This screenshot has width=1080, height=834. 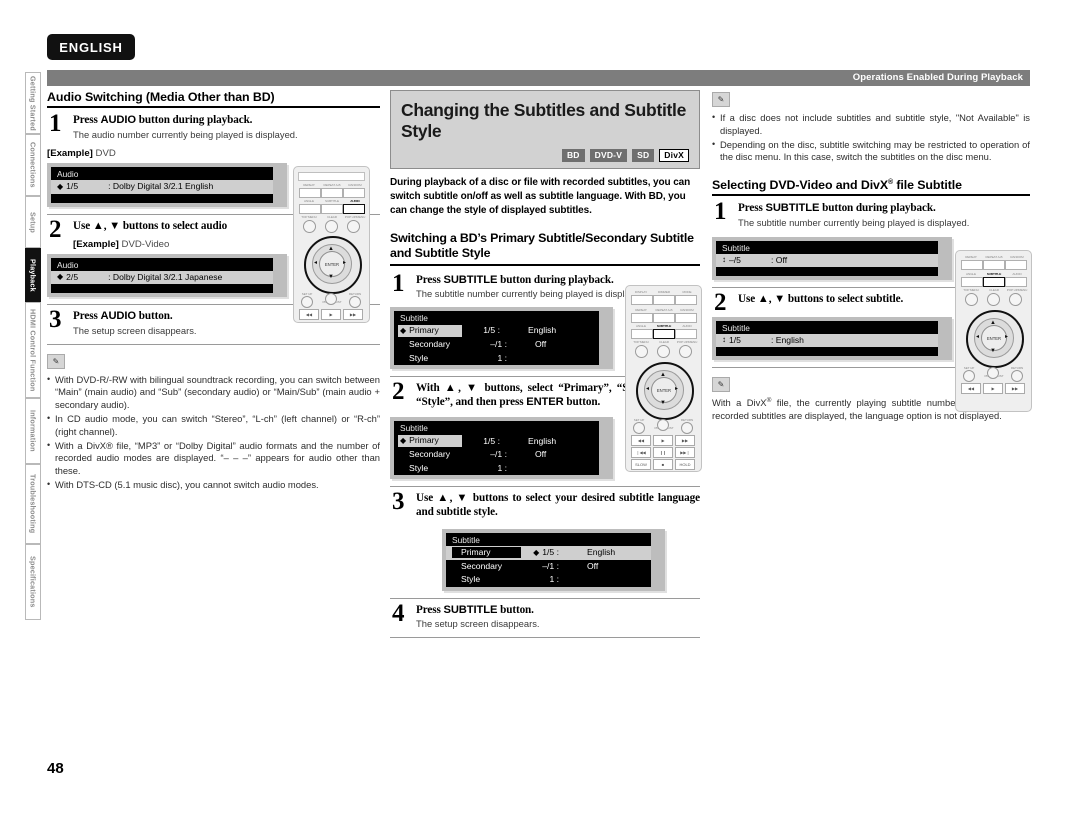 What do you see at coordinates (81, 154) in the screenshot?
I see `example-label-dvd: [Example] DVD` at bounding box center [81, 154].